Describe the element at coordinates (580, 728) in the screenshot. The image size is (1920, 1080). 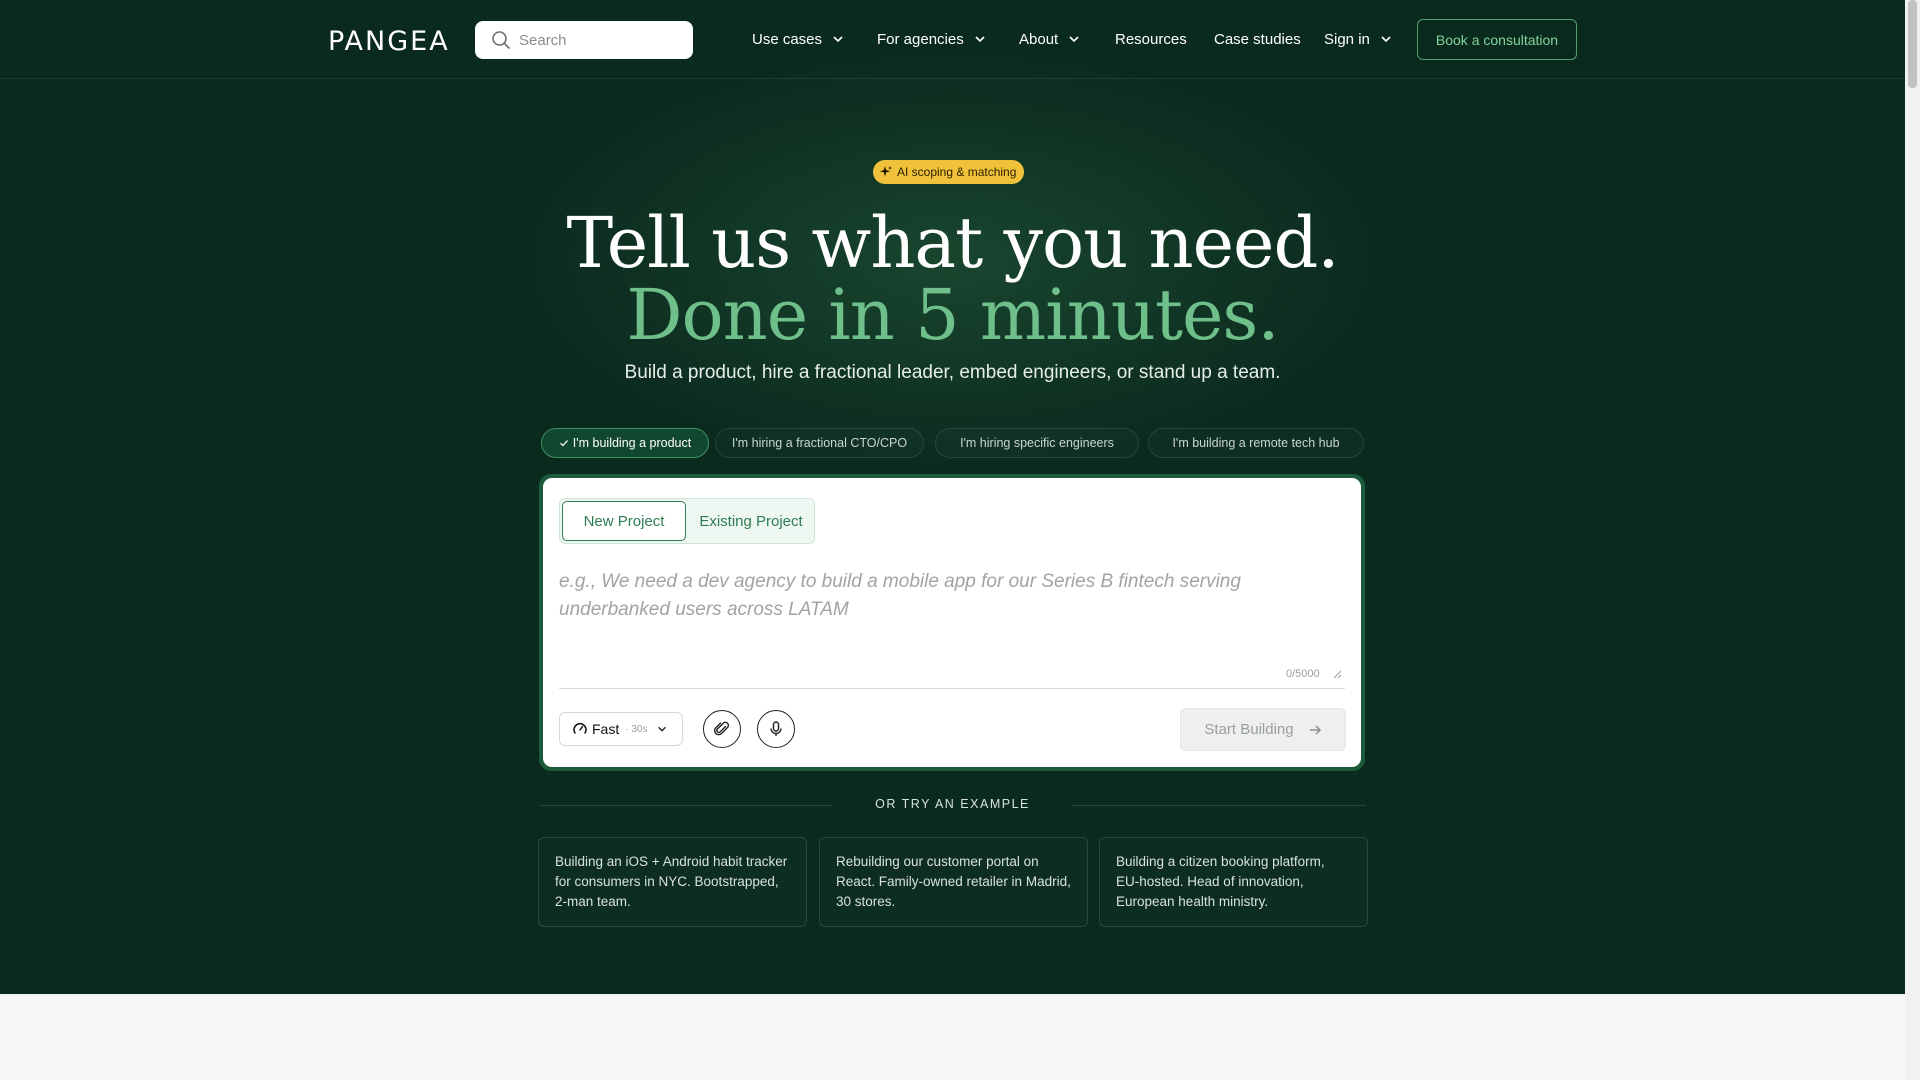
I see `gauge-icon` at that location.